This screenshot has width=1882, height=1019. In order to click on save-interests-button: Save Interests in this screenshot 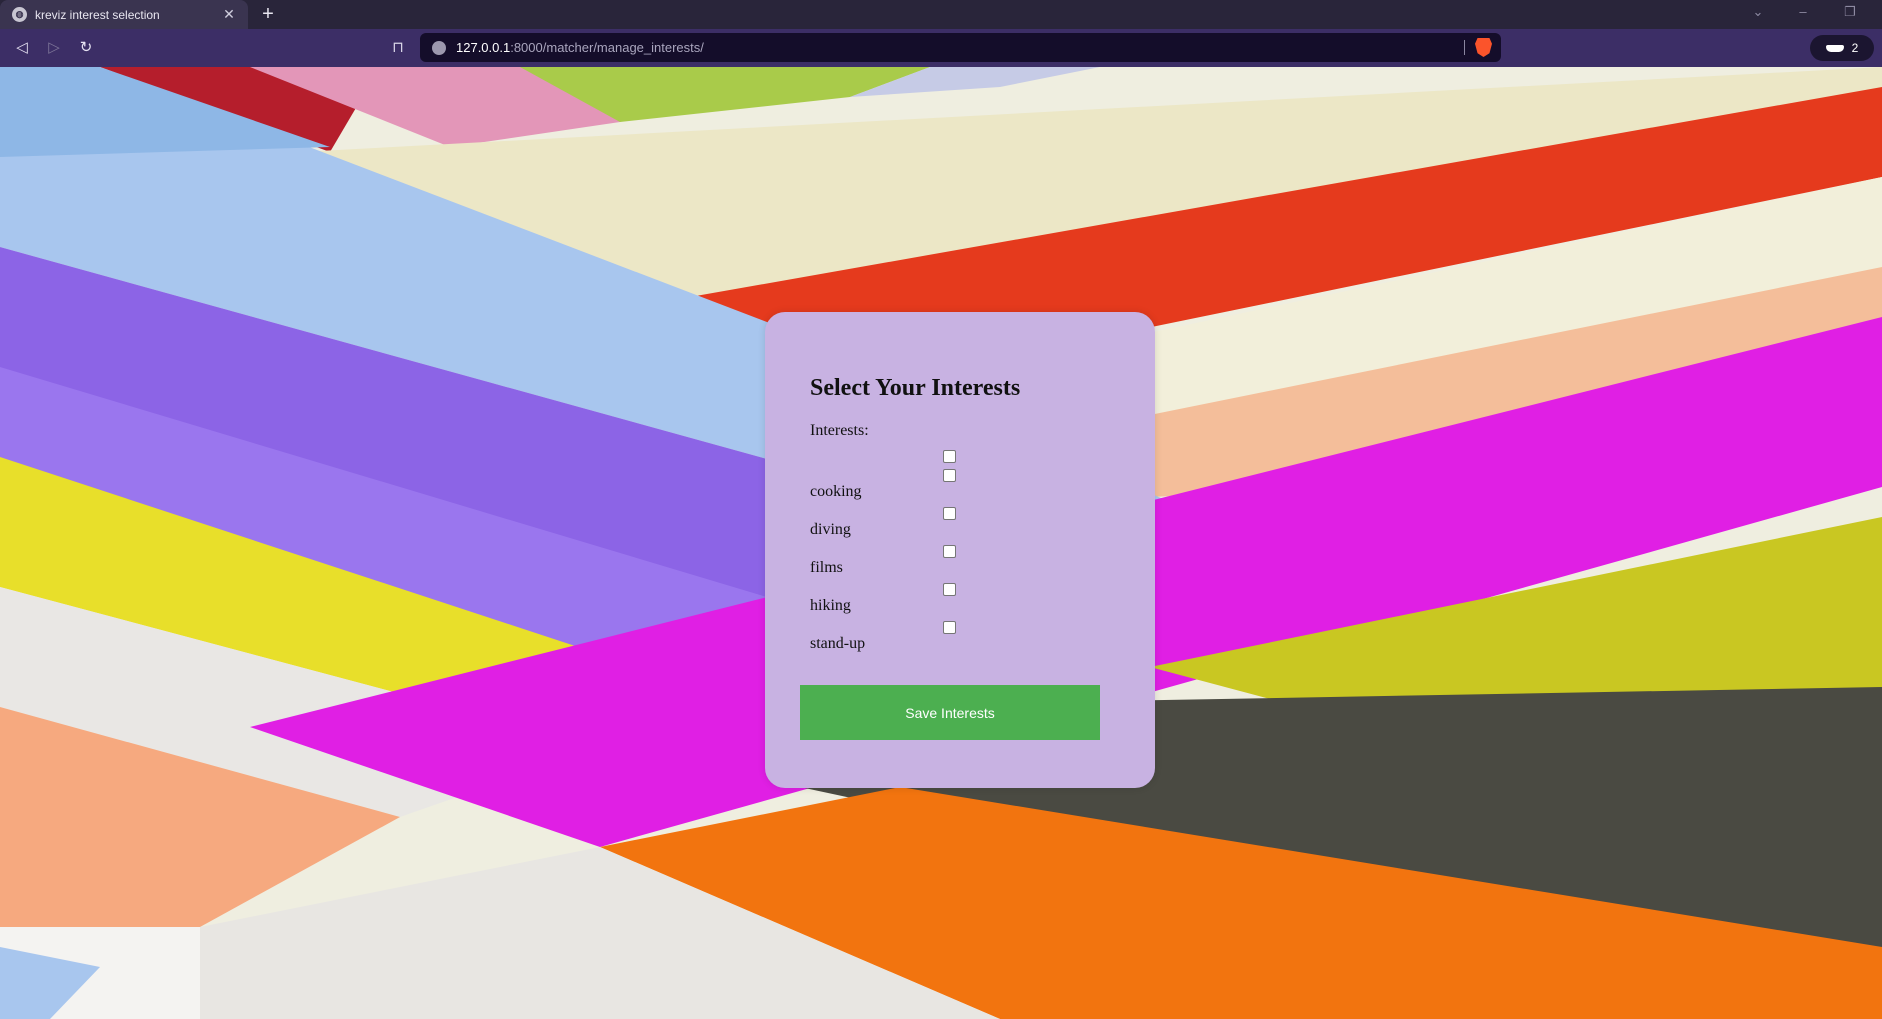, I will do `click(950, 712)`.